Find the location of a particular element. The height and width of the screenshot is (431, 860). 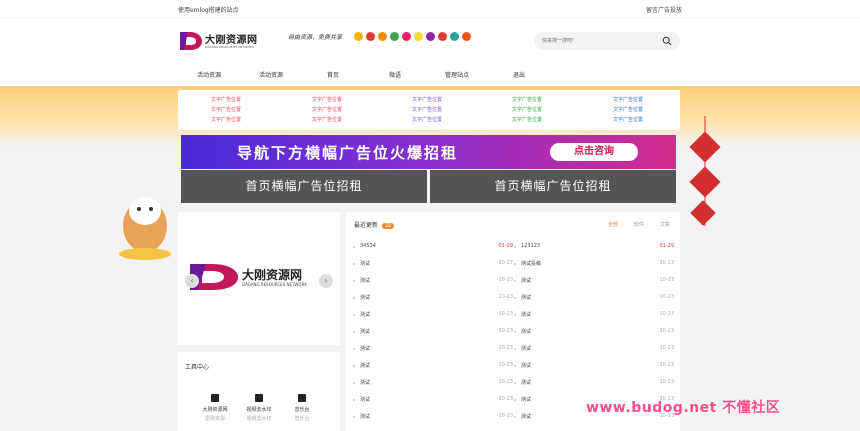

ad-contact-link: 留言广告投放 is located at coordinates (664, 9).